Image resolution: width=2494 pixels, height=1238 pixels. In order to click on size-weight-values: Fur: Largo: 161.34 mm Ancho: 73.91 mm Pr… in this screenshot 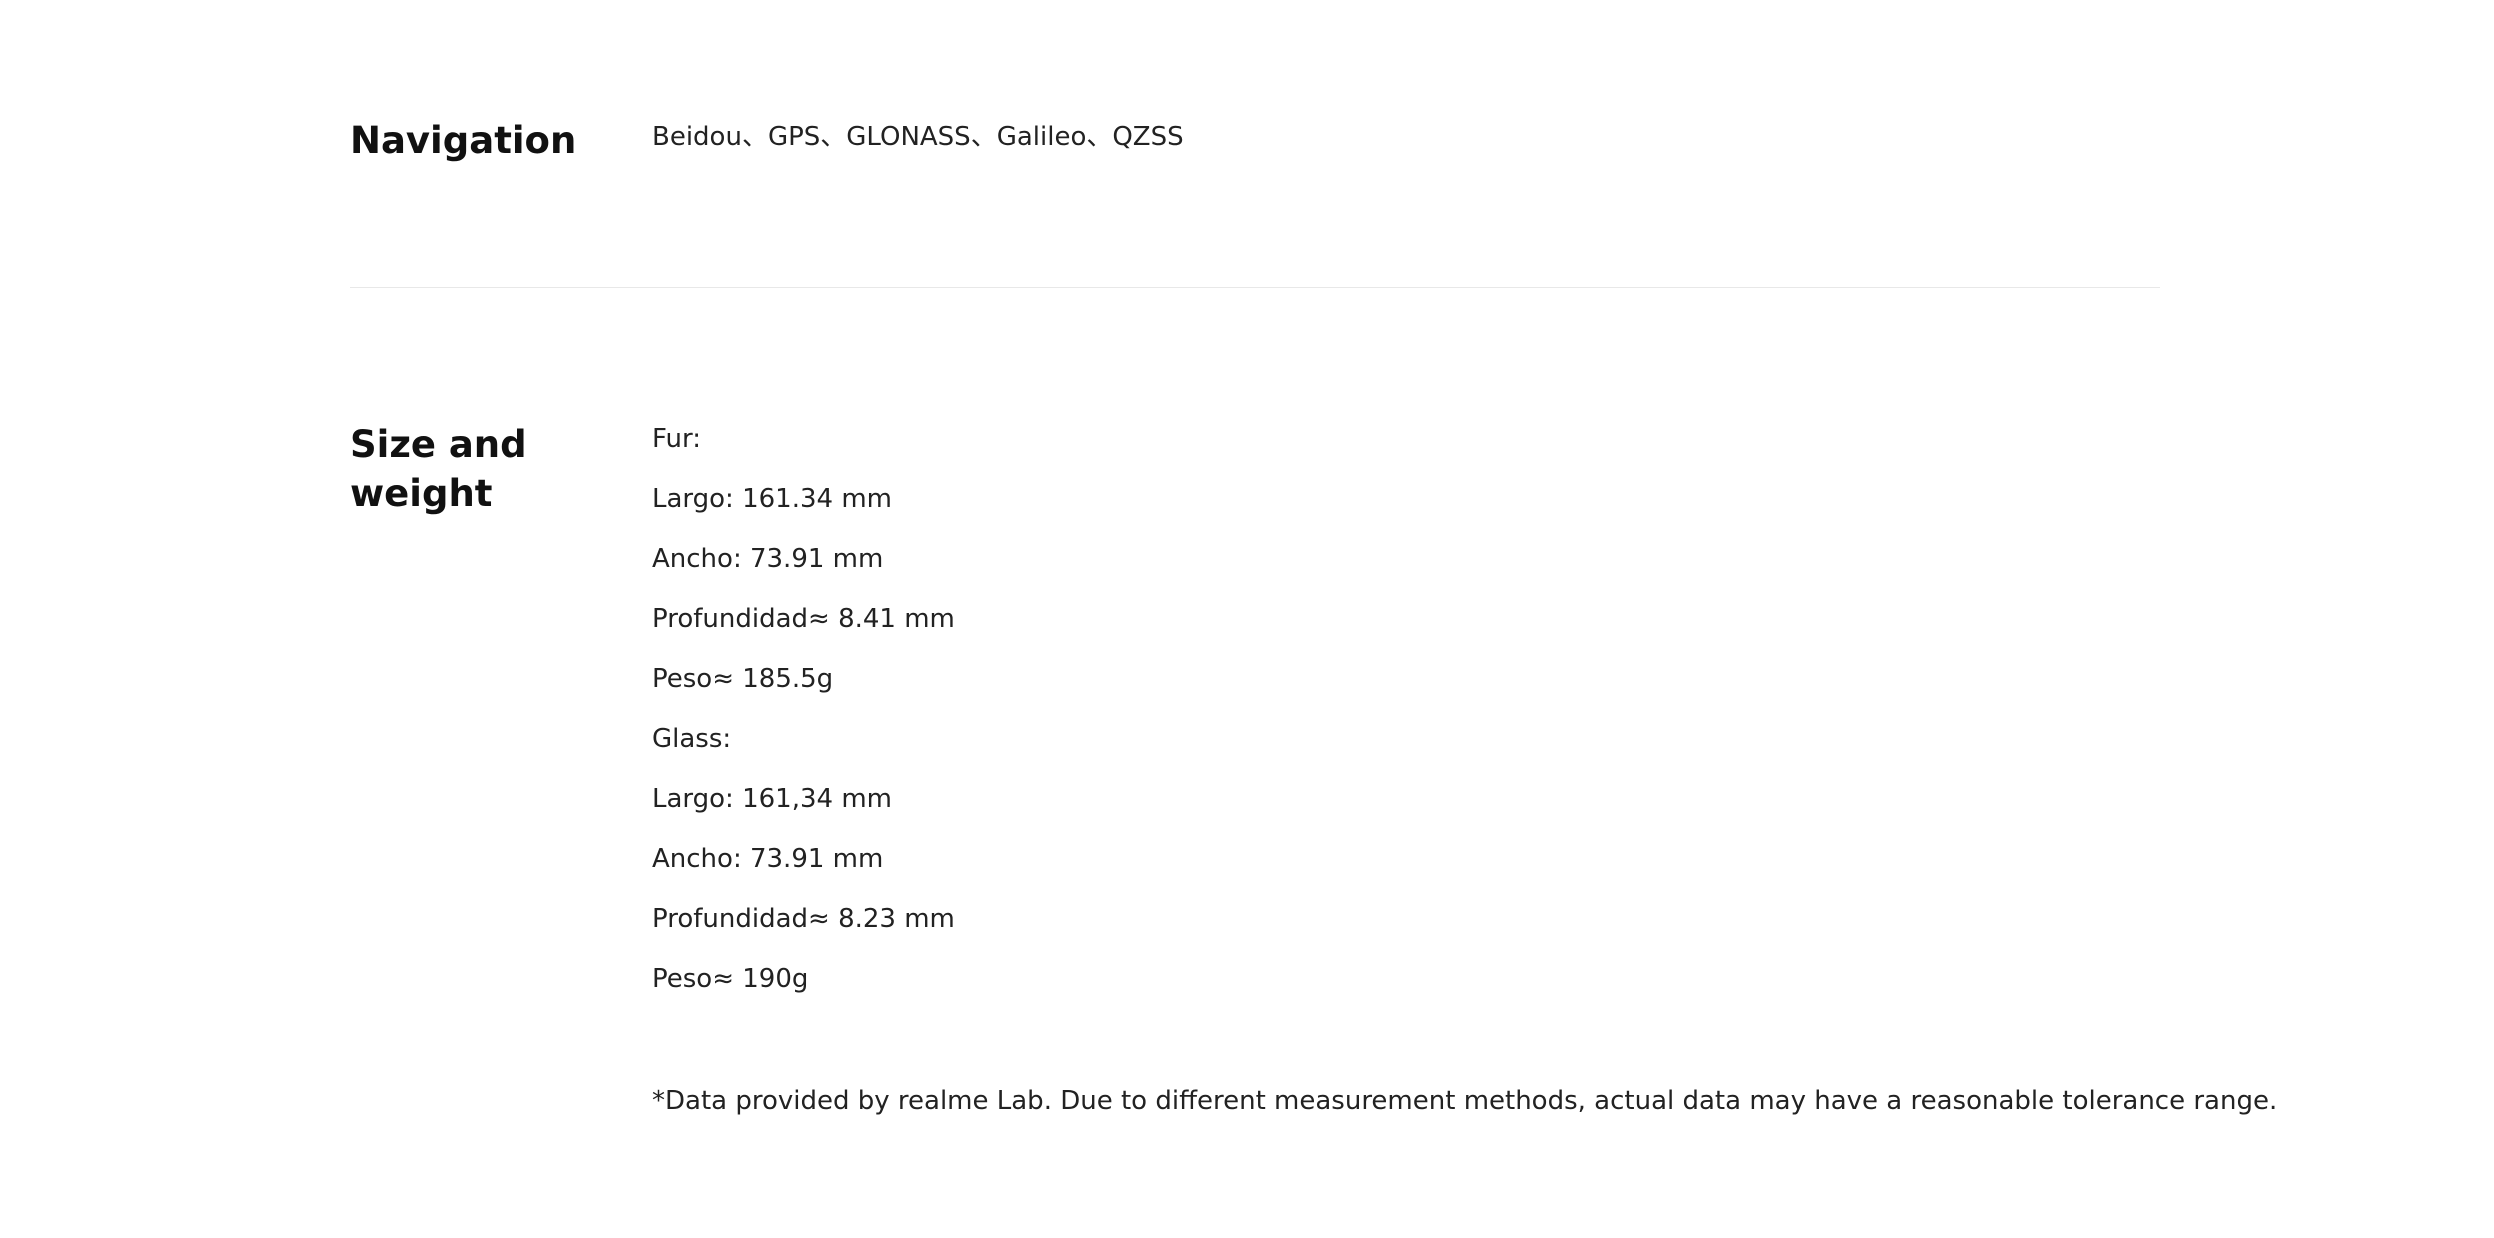, I will do `click(803, 722)`.